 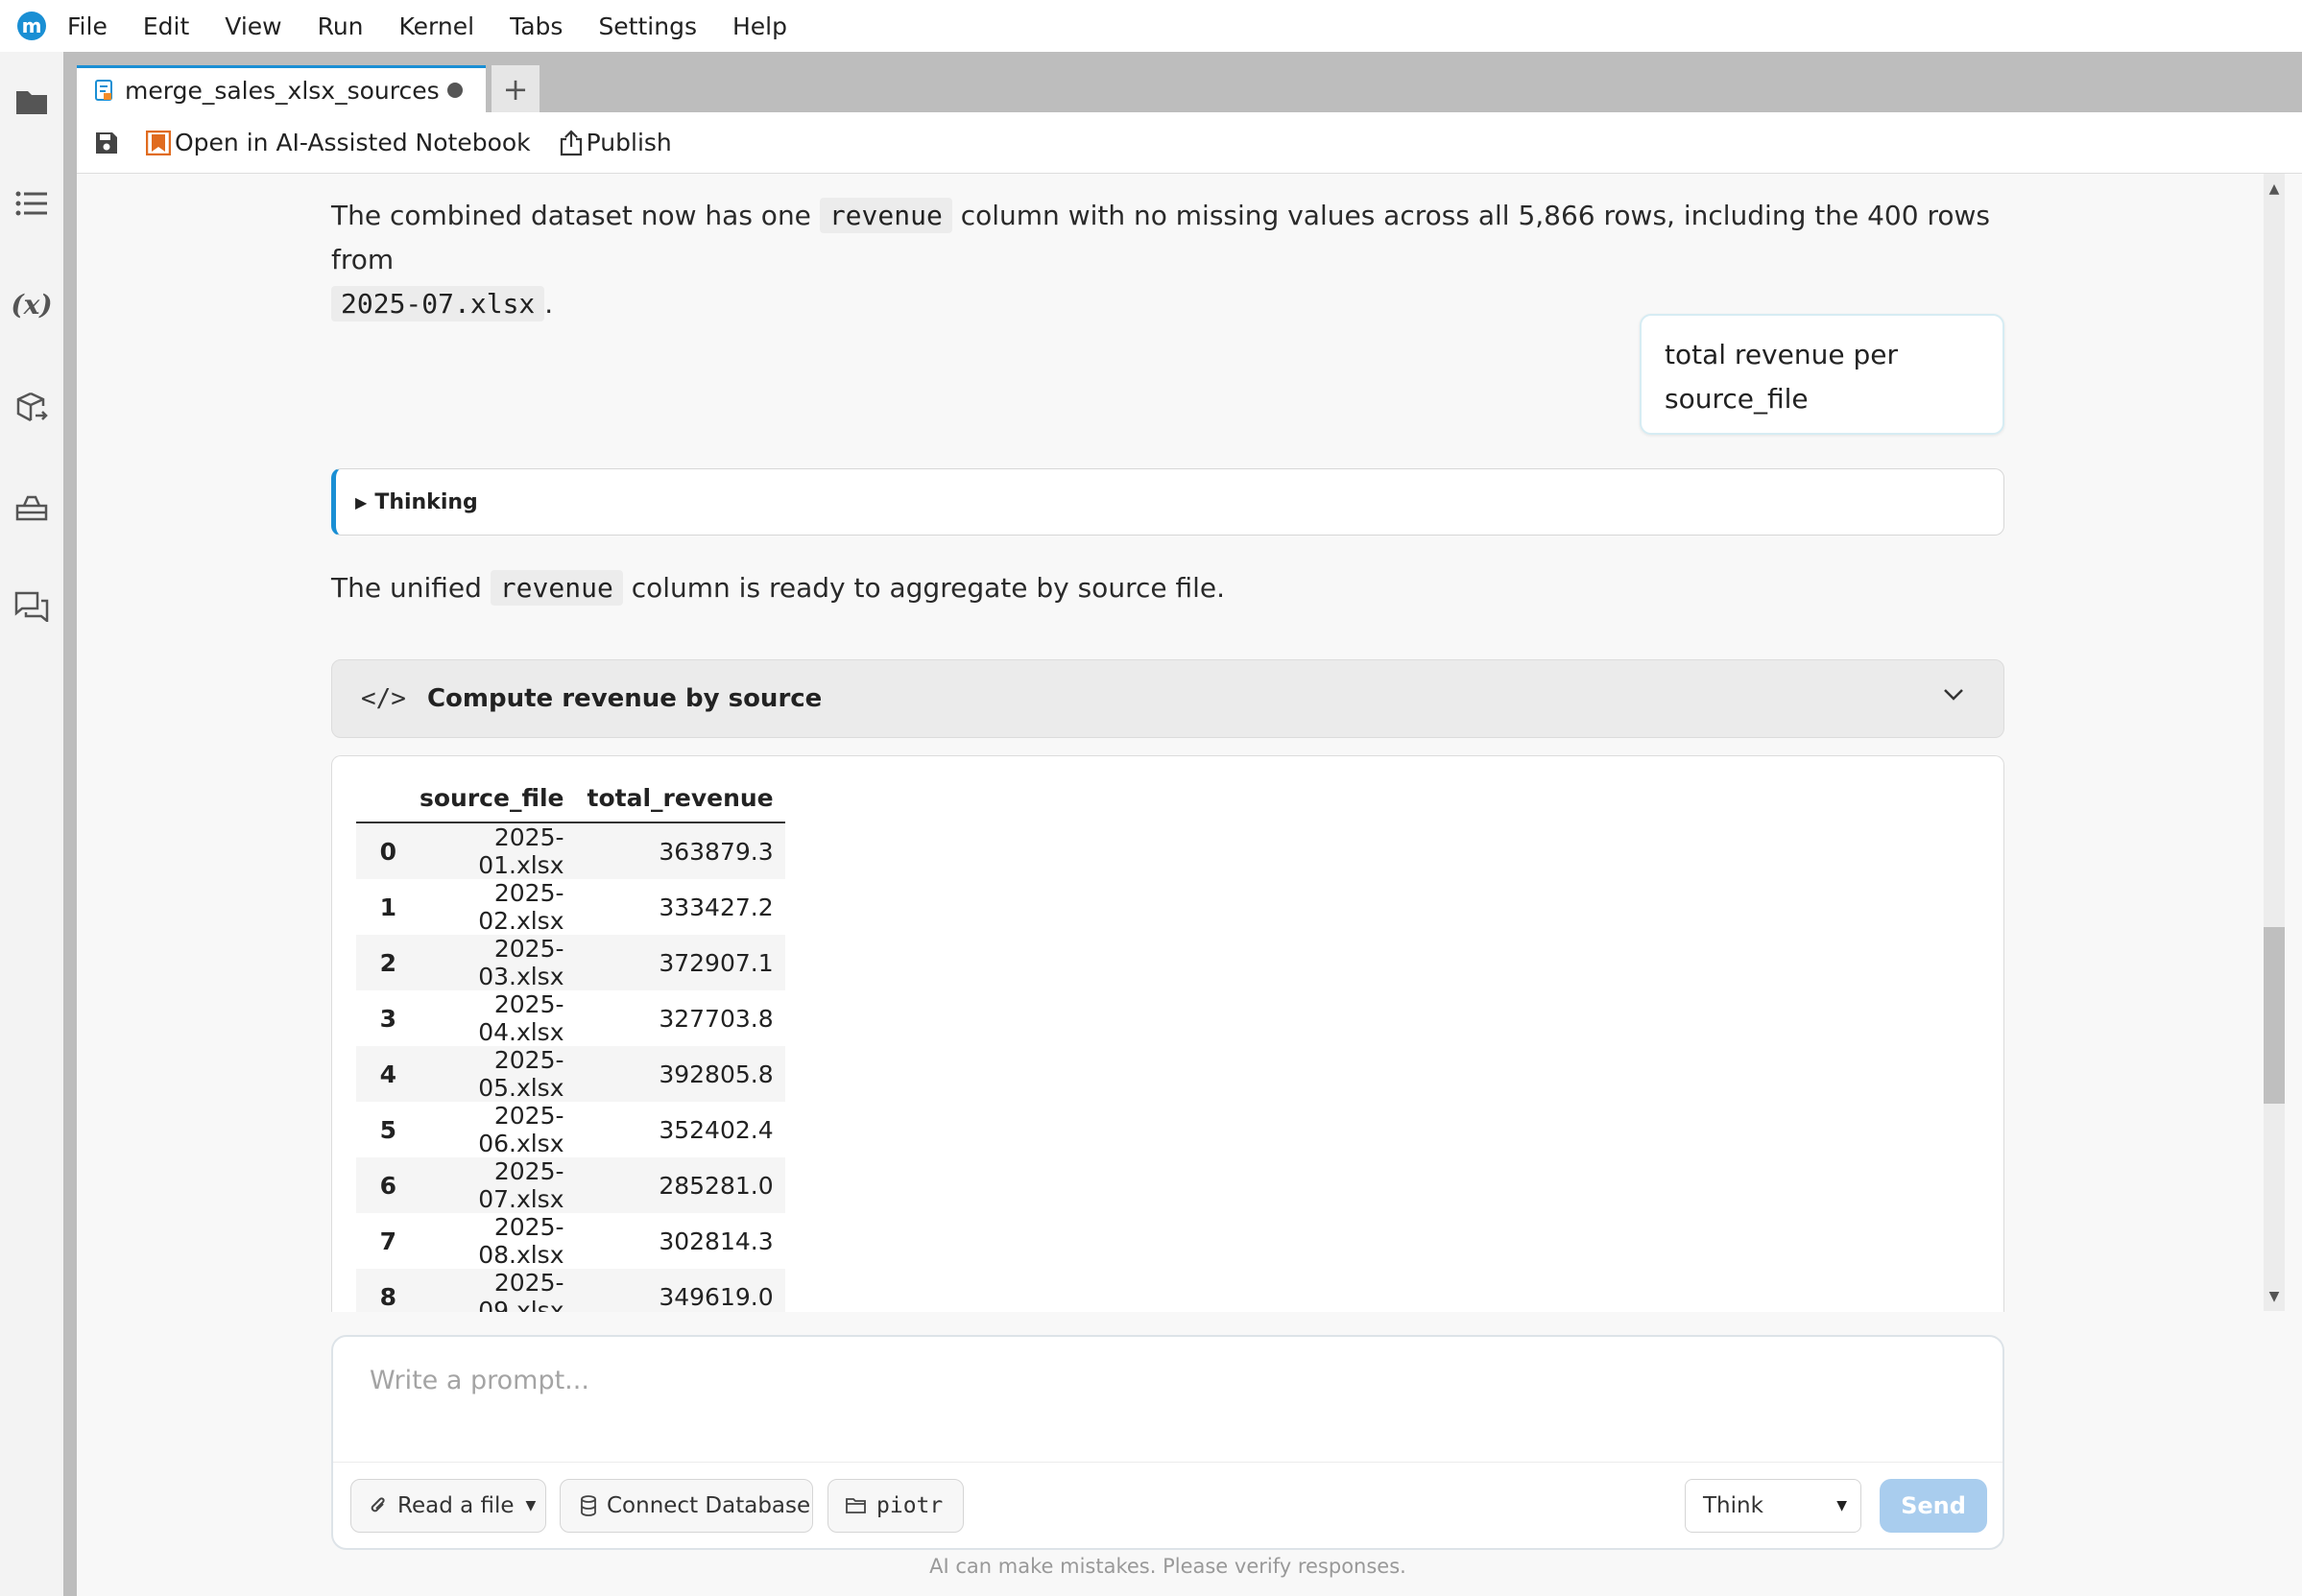 What do you see at coordinates (570, 1185) in the screenshot?
I see `table-row: 6 2025-07.xlsx 285281.0` at bounding box center [570, 1185].